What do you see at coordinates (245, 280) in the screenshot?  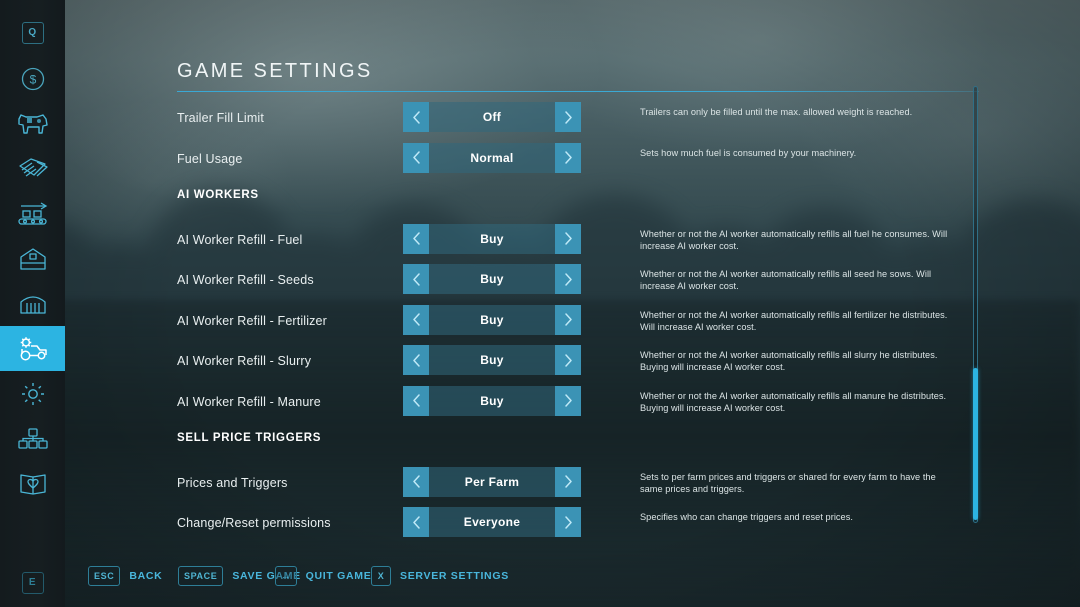 I see `setting-label: AI Worker Refill - Seeds` at bounding box center [245, 280].